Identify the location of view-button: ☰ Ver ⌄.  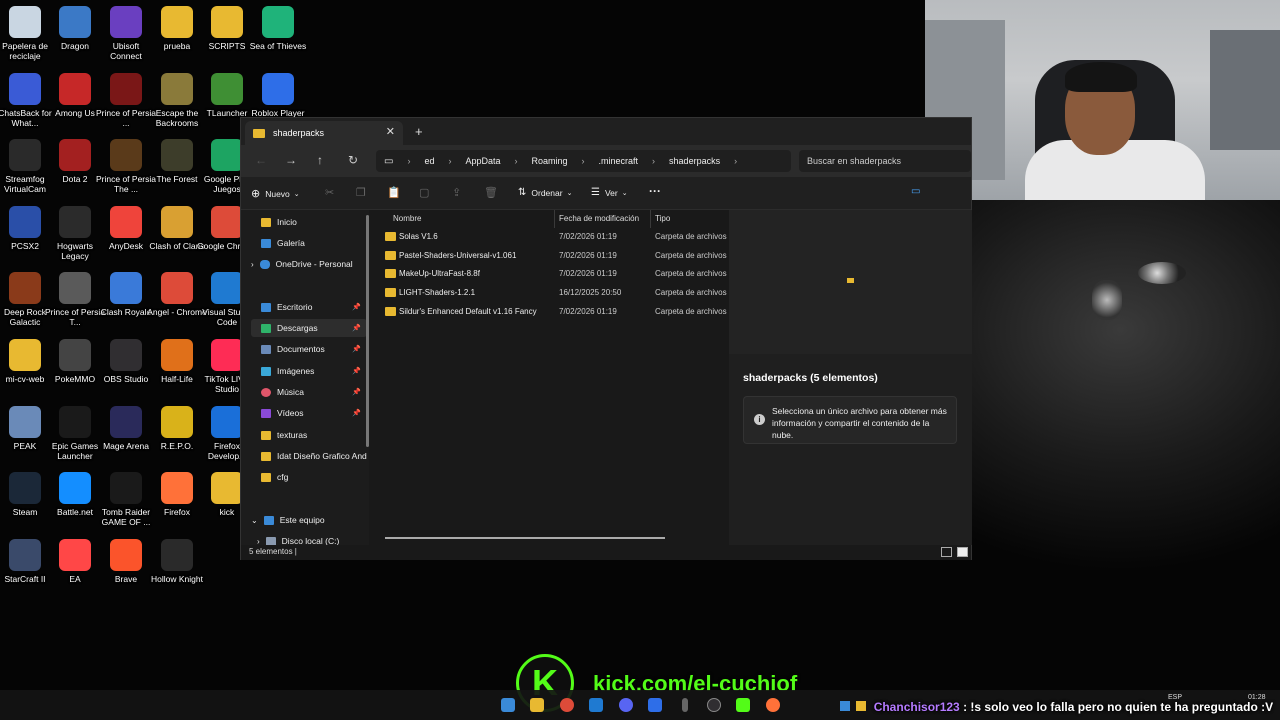
(609, 192).